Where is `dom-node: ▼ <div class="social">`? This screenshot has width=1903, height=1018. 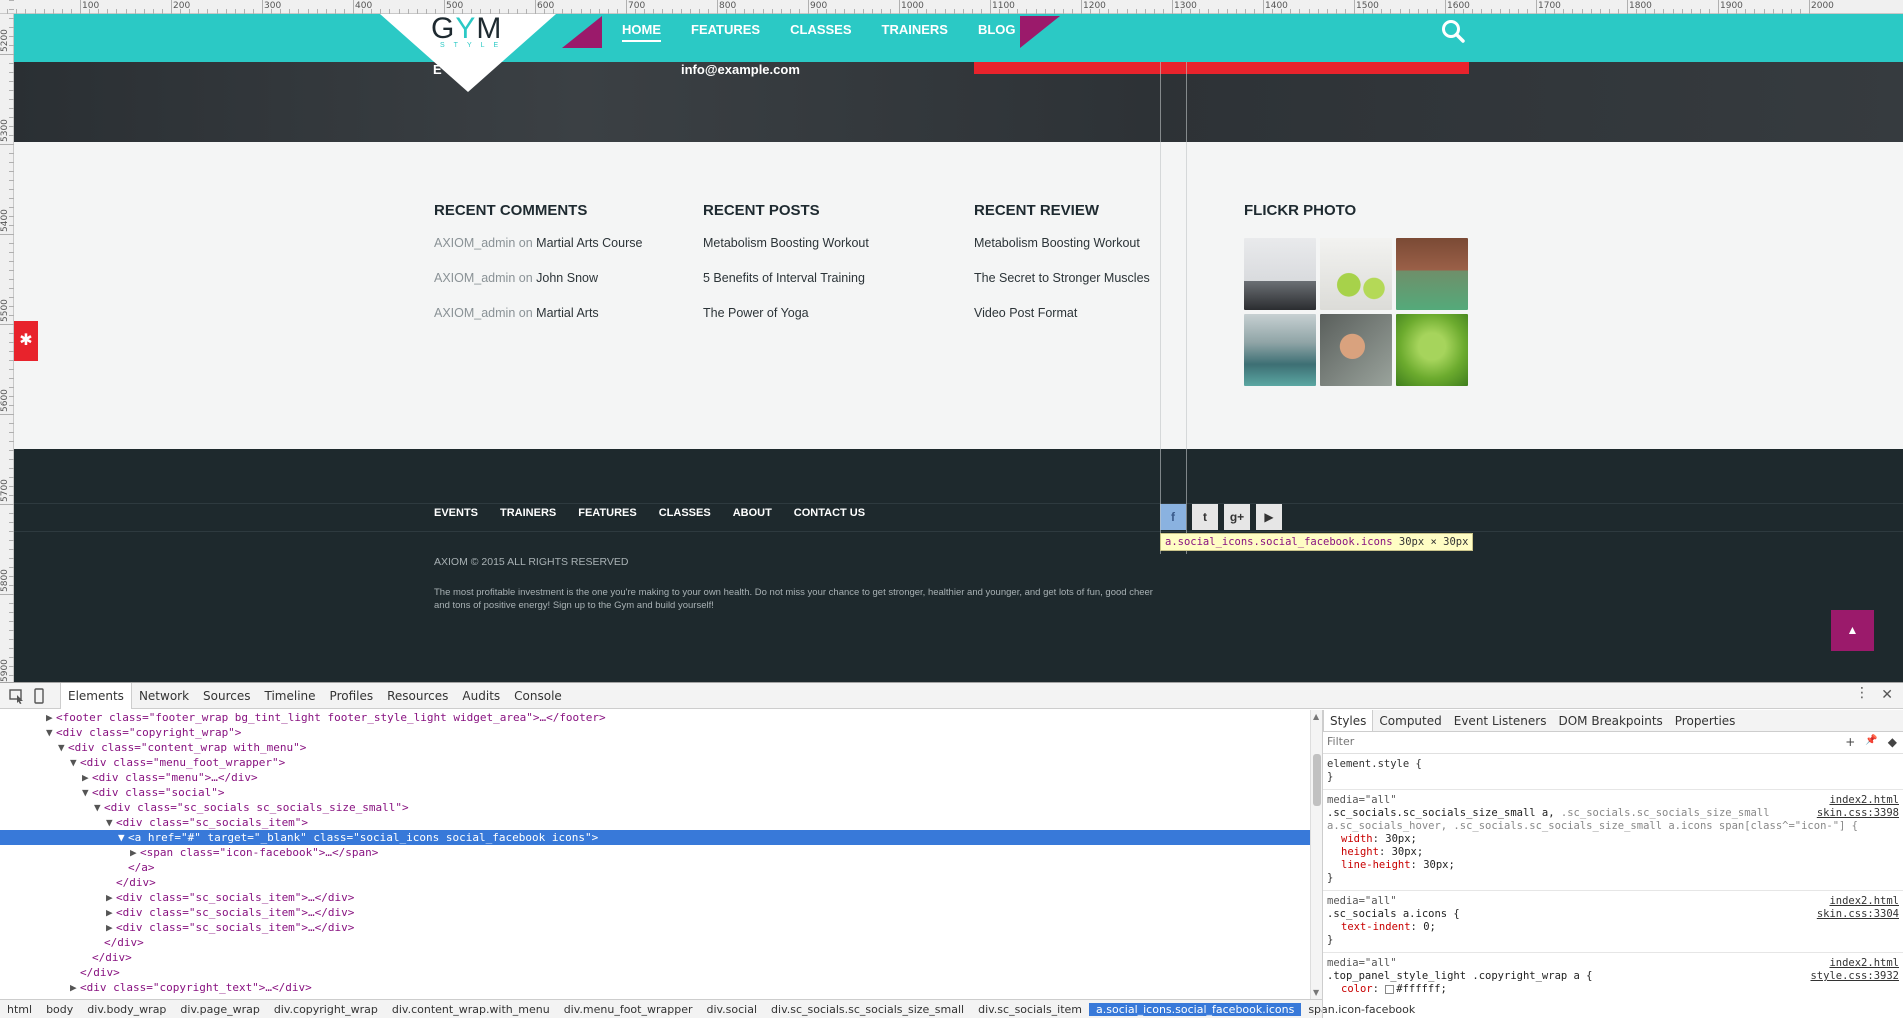 dom-node: ▼ <div class="social"> is located at coordinates (655, 792).